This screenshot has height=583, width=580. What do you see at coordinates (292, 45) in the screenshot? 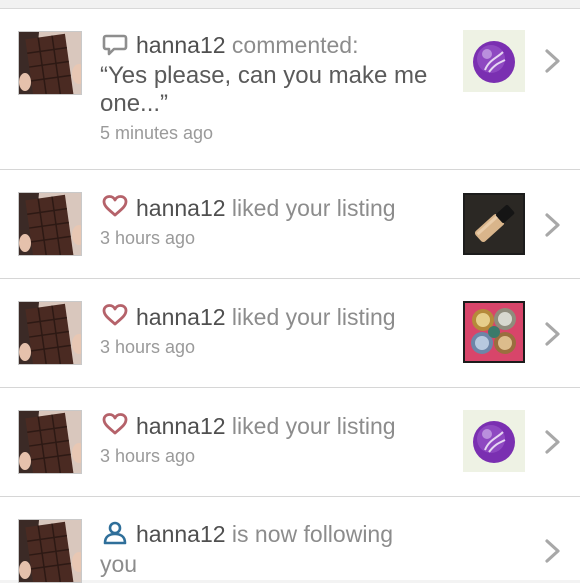
I see `action-text: commented:` at bounding box center [292, 45].